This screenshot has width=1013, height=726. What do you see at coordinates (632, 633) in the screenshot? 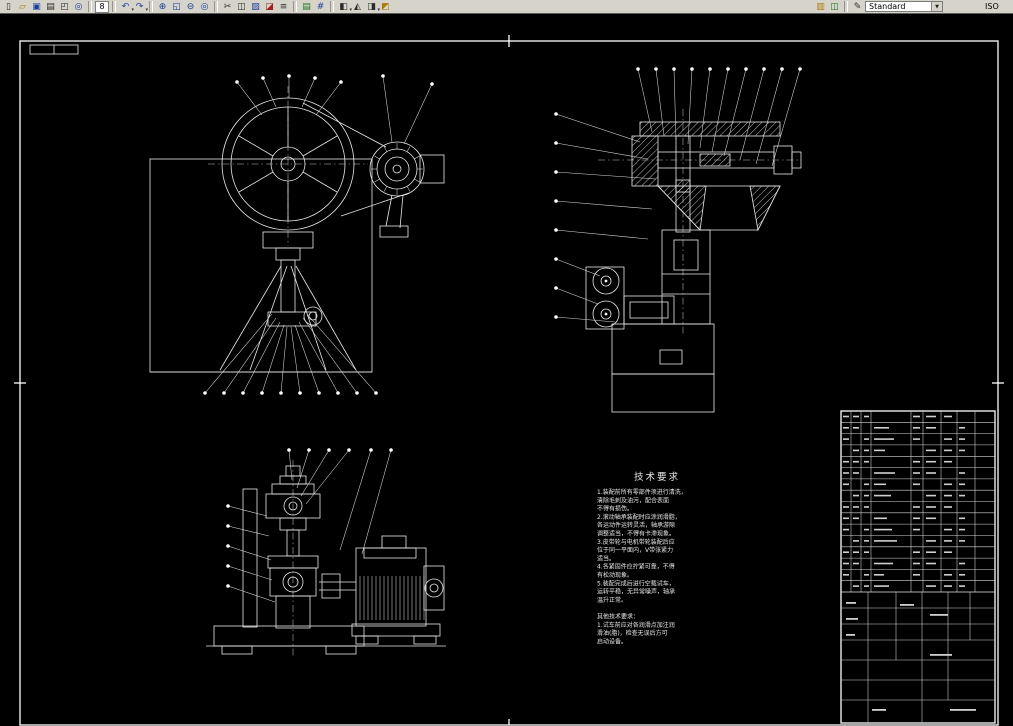
I see `svg-text: 滑油(脂)，检查无误后方可` at bounding box center [632, 633].